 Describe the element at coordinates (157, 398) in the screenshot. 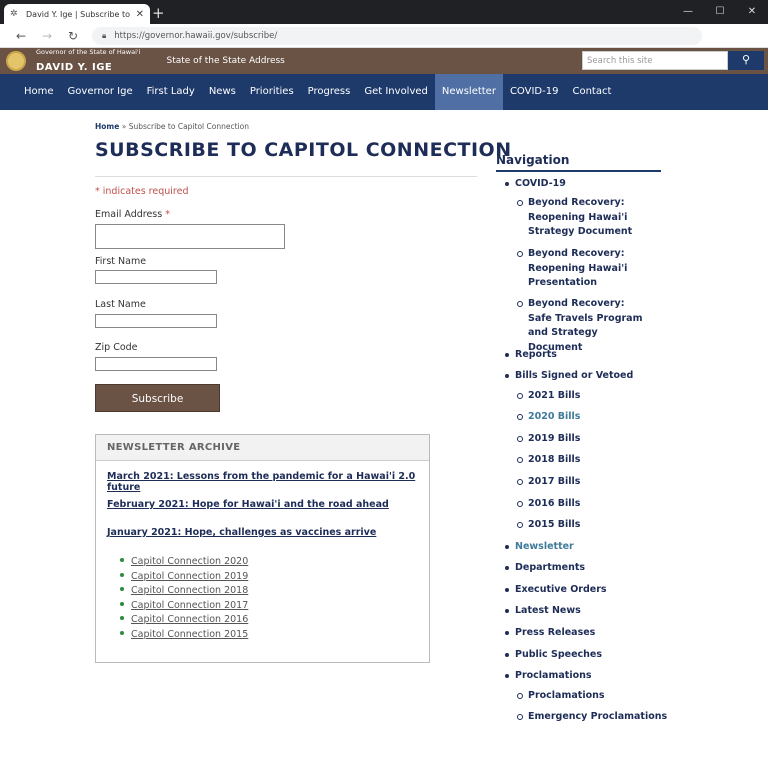

I see `subscribe-button: Subscribe` at that location.